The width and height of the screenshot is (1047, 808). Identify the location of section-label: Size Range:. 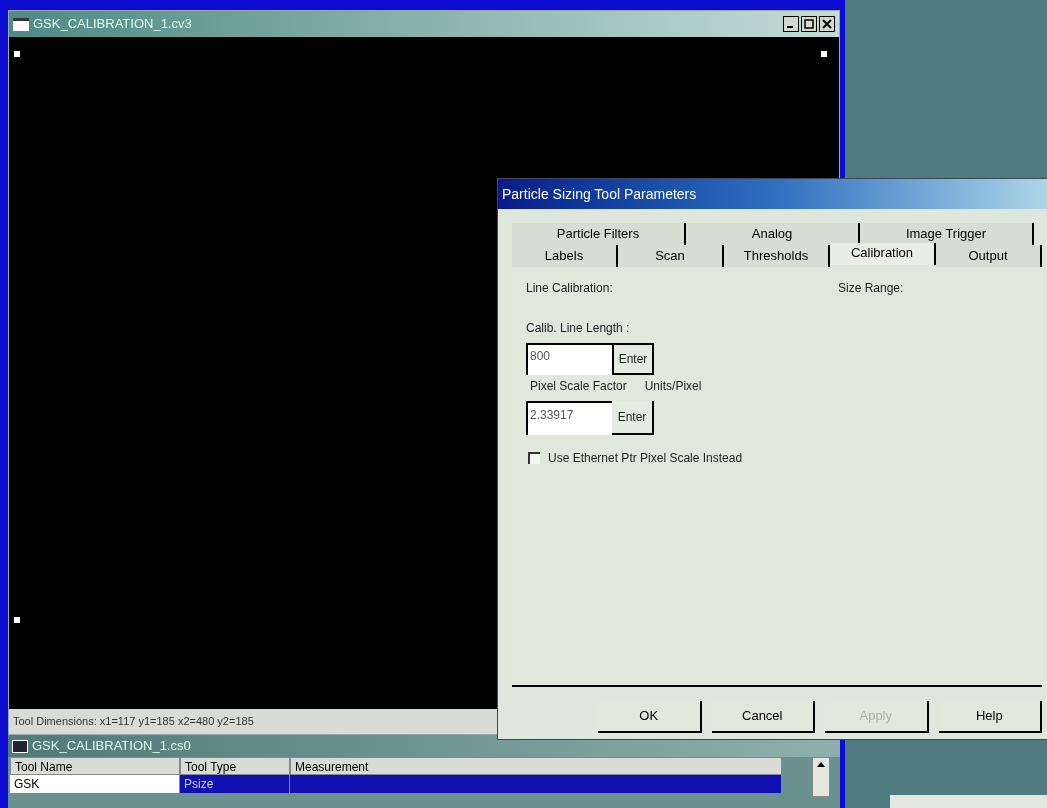
(871, 288).